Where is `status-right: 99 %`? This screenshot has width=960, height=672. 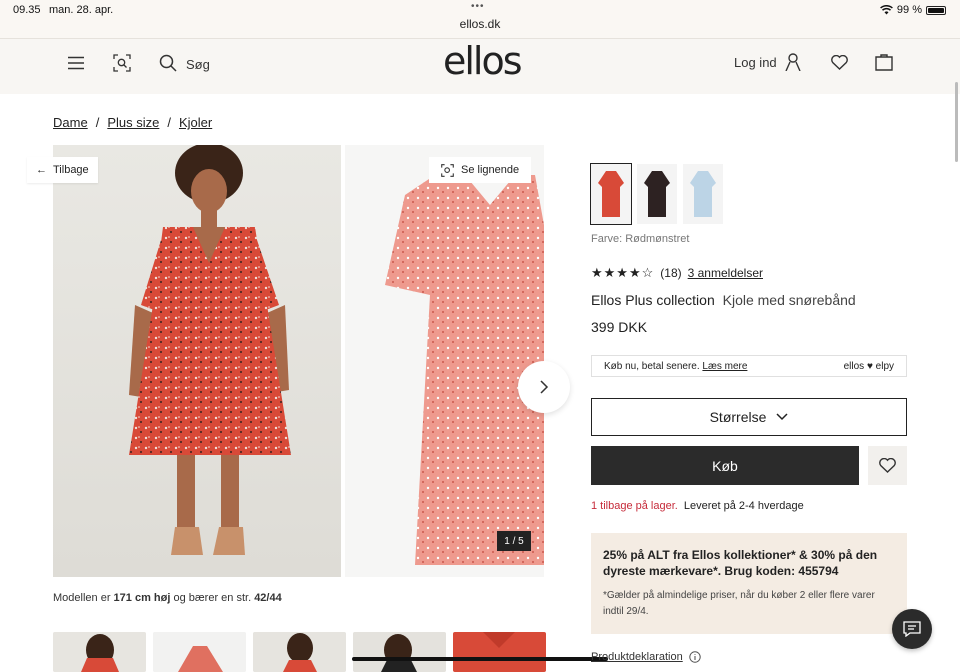 status-right: 99 % is located at coordinates (913, 10).